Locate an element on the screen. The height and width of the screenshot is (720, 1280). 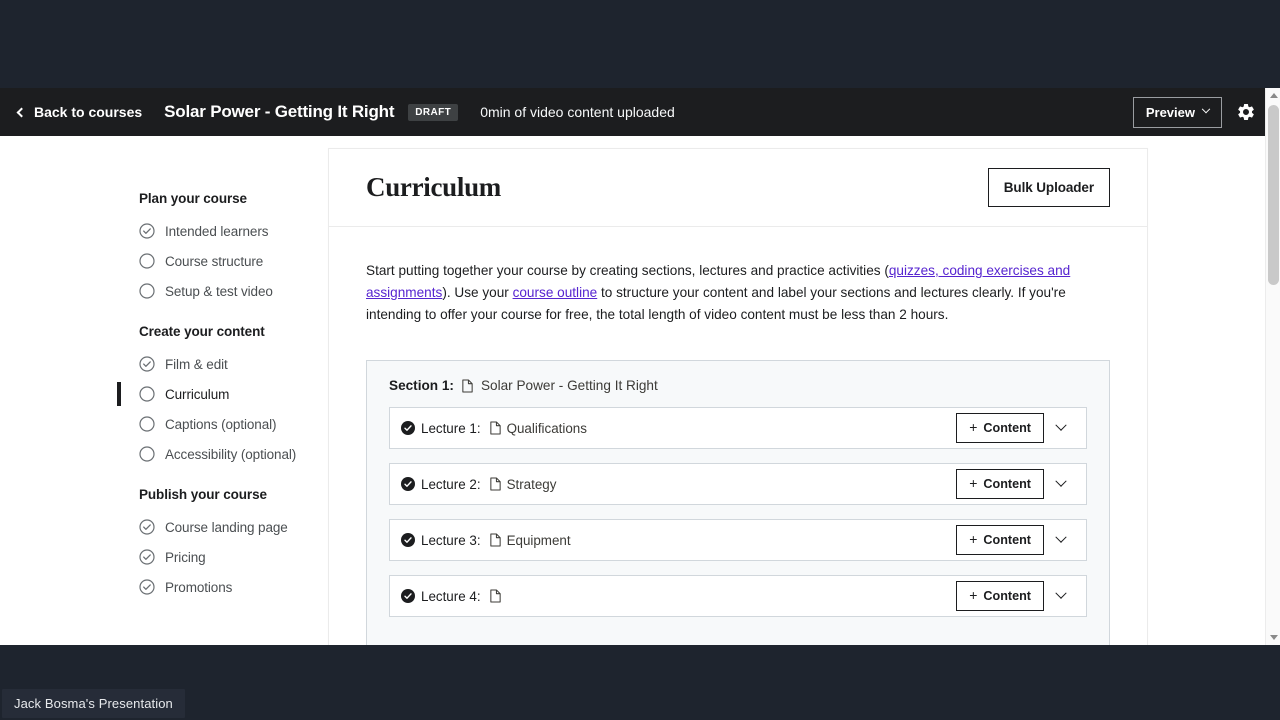
desktop-background-bottom is located at coordinates (640, 682).